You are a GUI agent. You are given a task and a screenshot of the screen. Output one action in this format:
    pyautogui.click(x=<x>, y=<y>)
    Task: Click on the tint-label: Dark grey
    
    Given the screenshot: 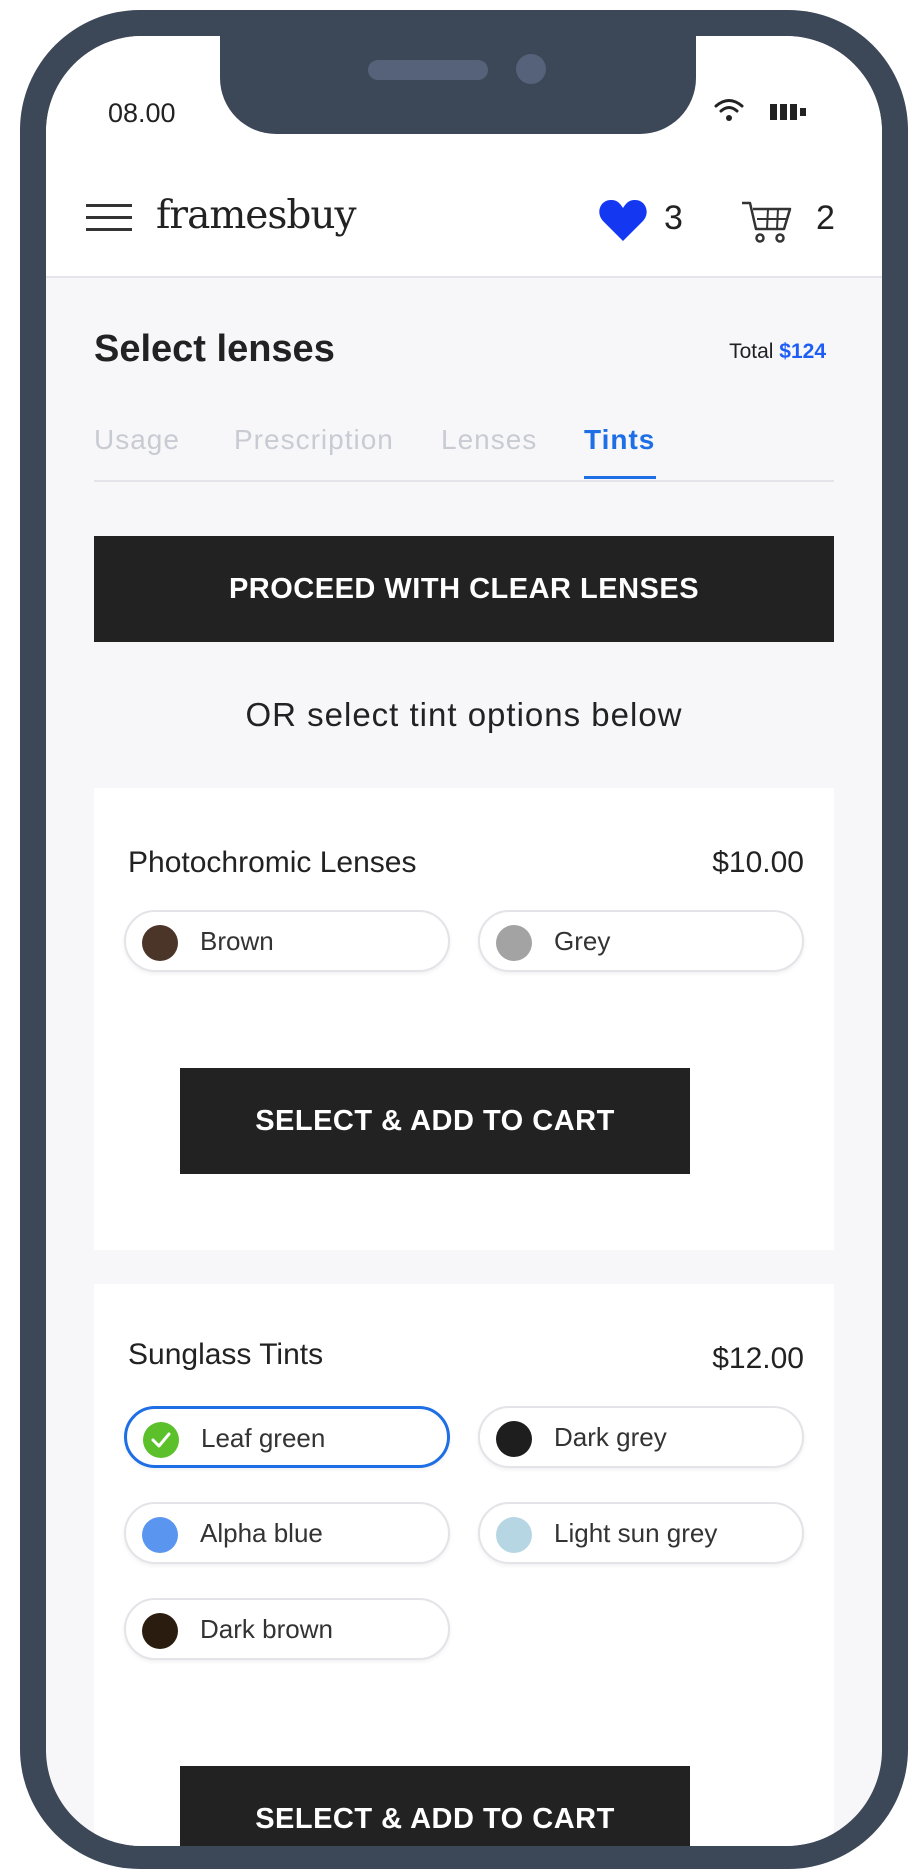 What is the action you would take?
    pyautogui.click(x=610, y=1437)
    